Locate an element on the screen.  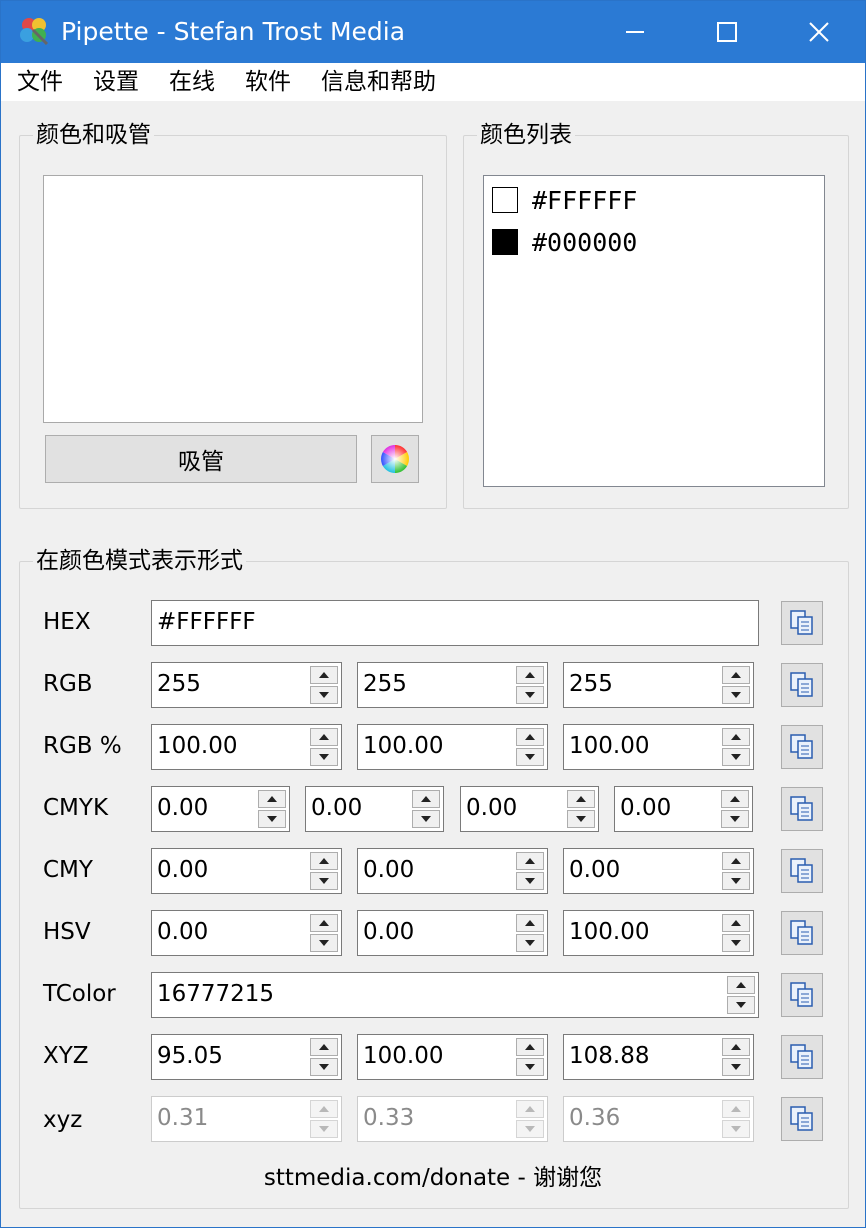
title-bar: Pipette - Stefan Trost Media is located at coordinates (433, 32).